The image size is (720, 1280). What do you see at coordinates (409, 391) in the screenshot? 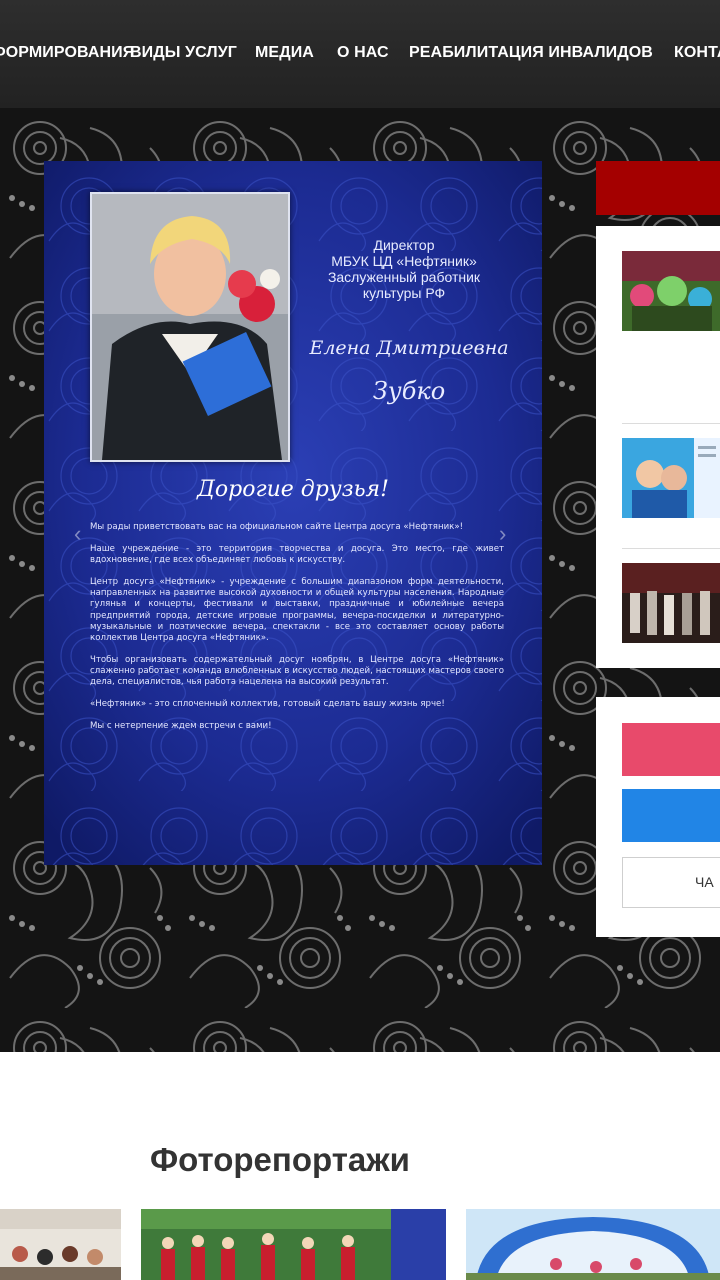
I see `director-surname: Зубко` at bounding box center [409, 391].